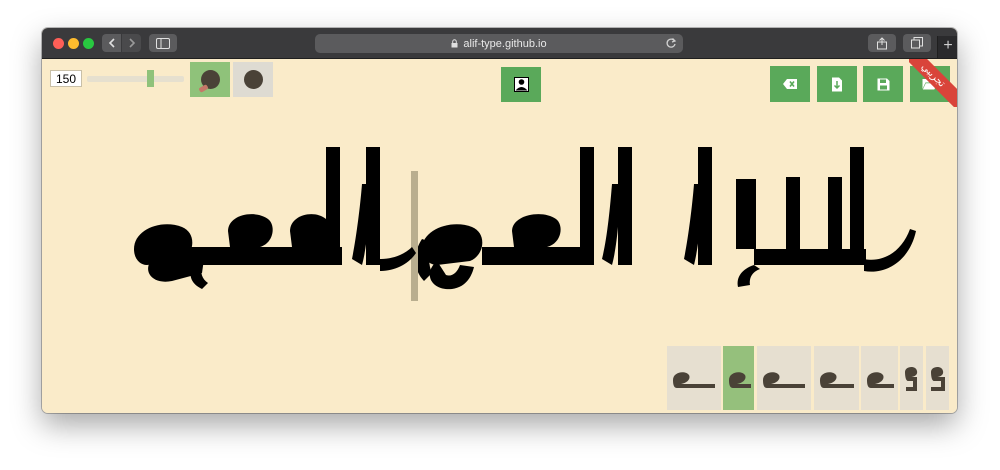 The height and width of the screenshot is (470, 1000). I want to click on browser-titlebar: alif-type.github.io +, so click(499, 43).